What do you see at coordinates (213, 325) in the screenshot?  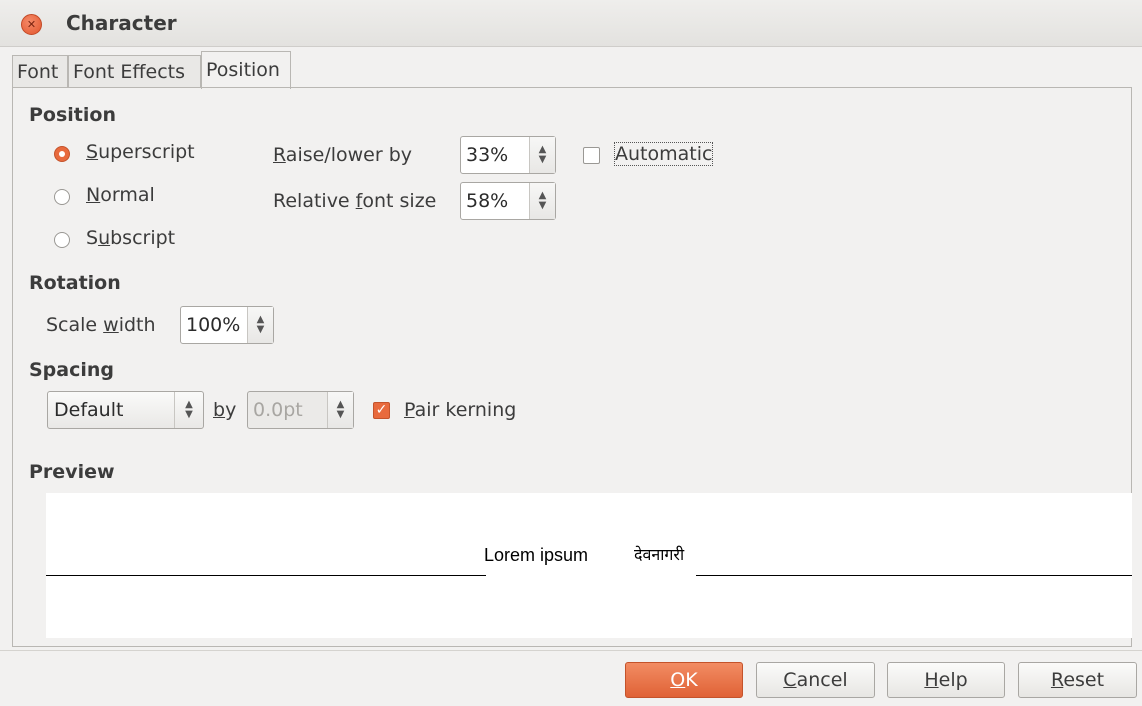 I see `scale-width-value: 100%` at bounding box center [213, 325].